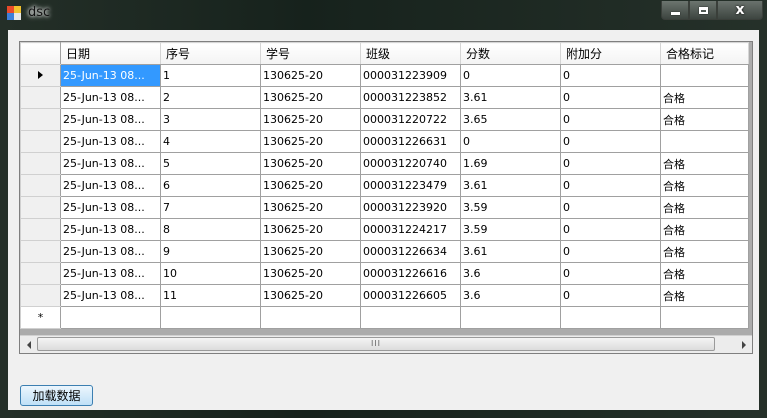 This screenshot has width=767, height=418. I want to click on cell-class: 000031224217, so click(410, 229).